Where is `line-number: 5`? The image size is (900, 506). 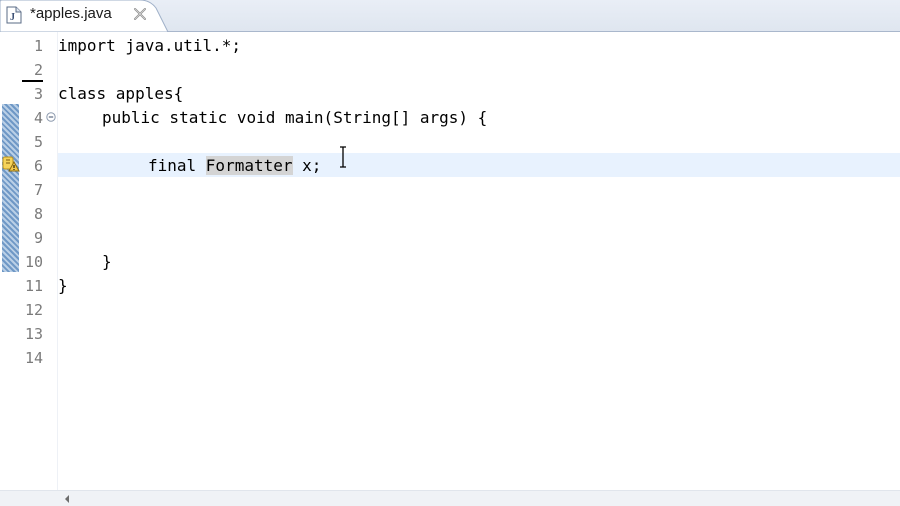
line-number: 5 is located at coordinates (38, 142).